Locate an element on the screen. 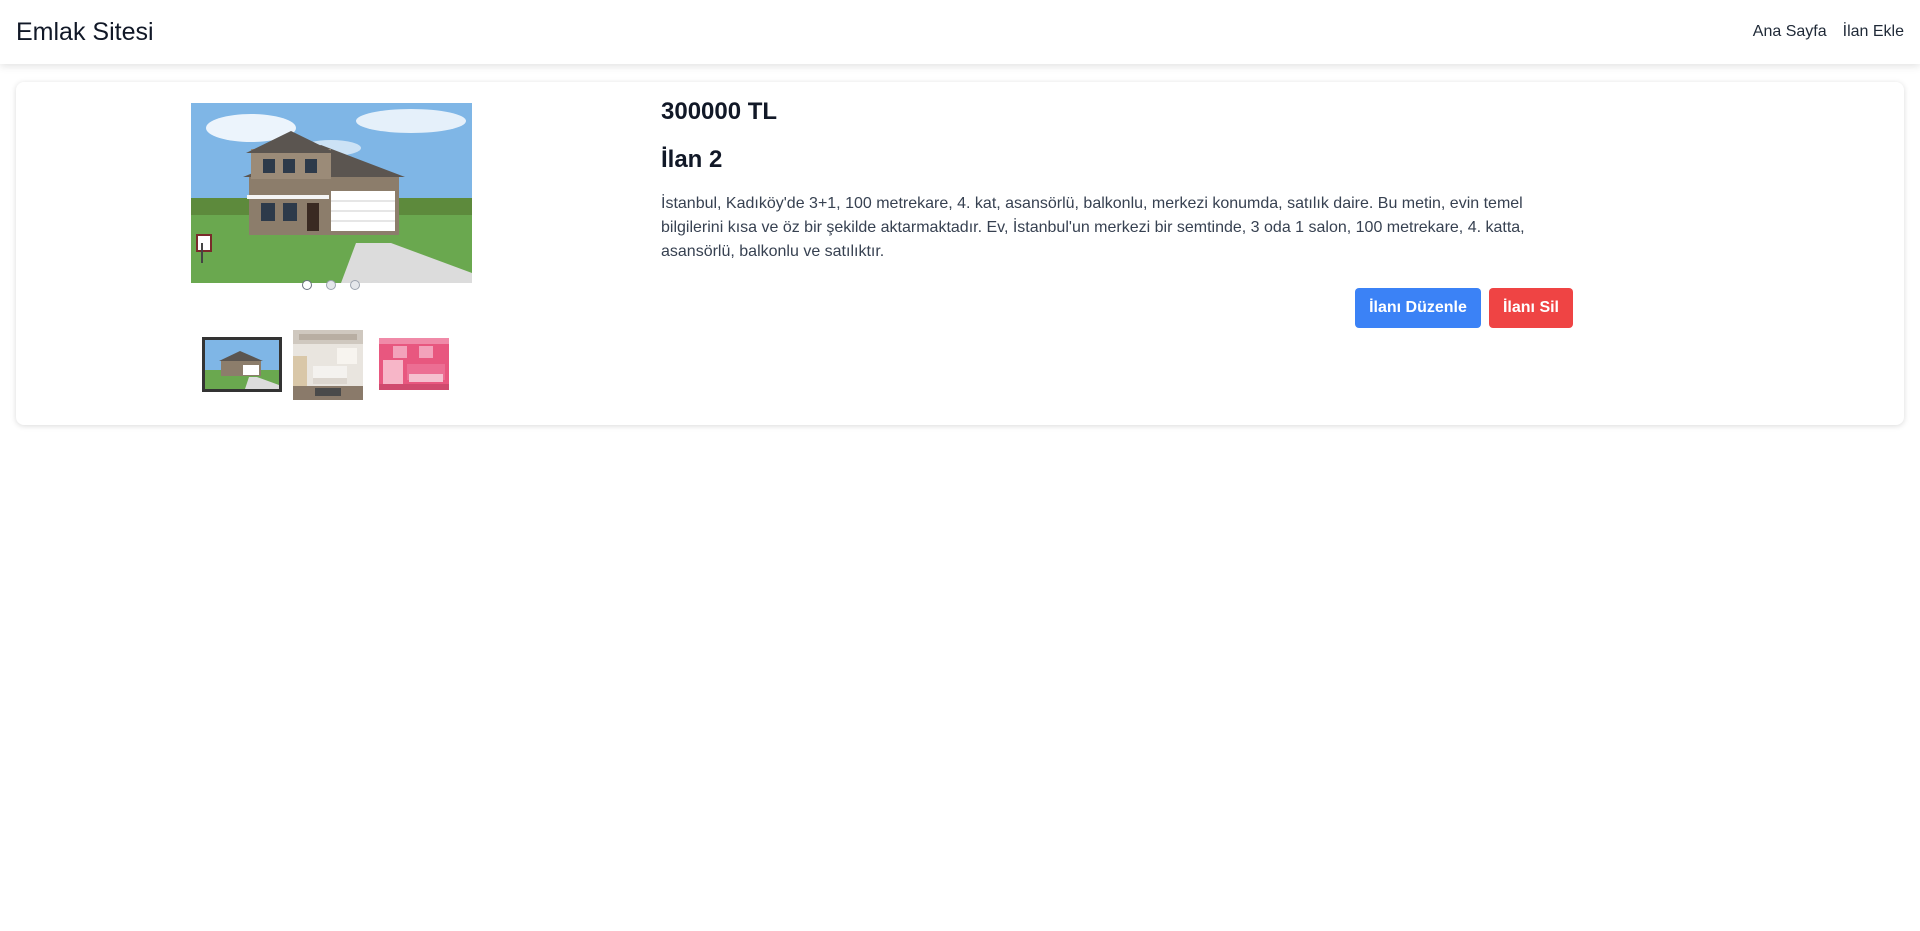 This screenshot has height=931, width=1920. carousel-dots is located at coordinates (331, 285).